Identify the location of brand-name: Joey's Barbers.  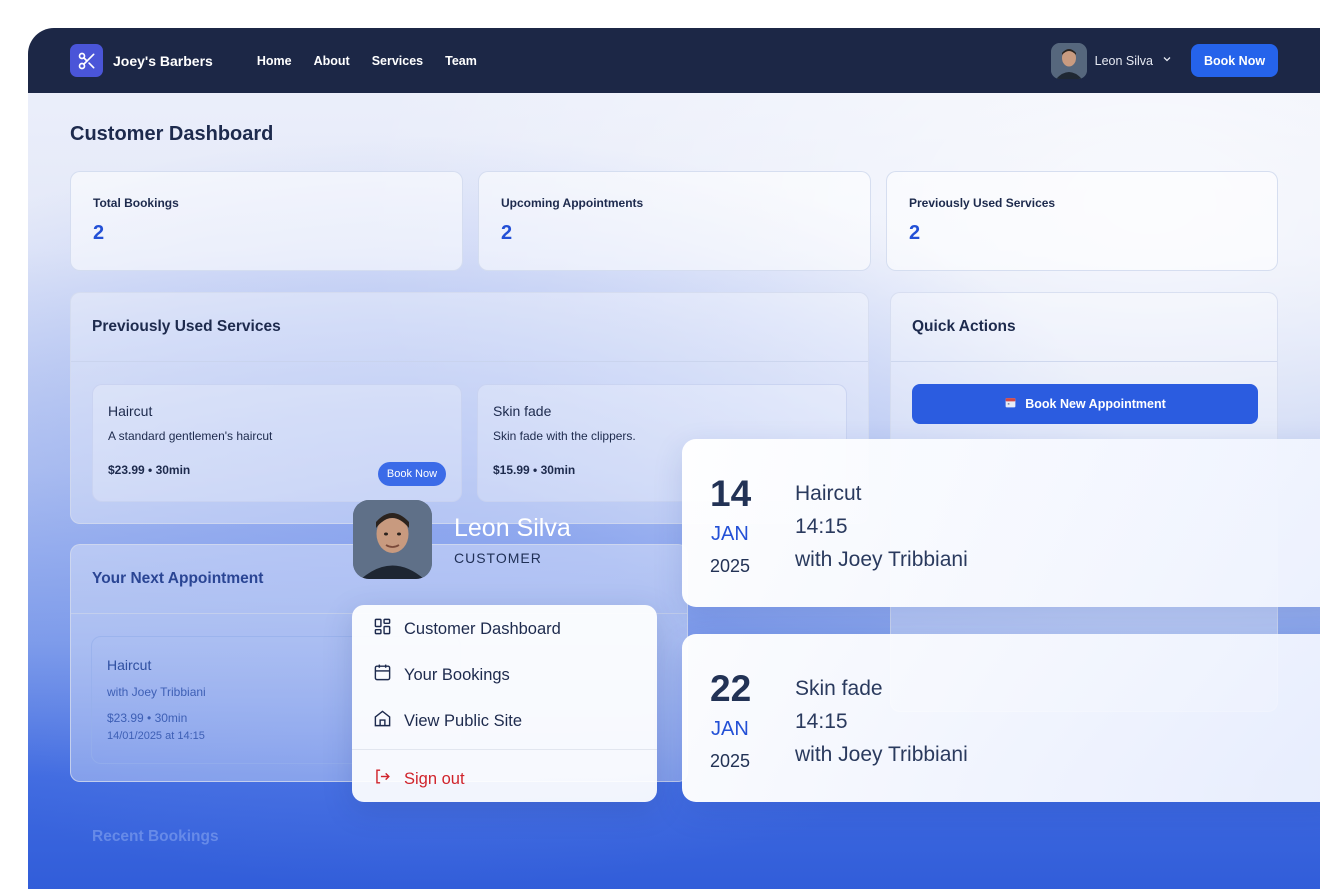
(163, 61).